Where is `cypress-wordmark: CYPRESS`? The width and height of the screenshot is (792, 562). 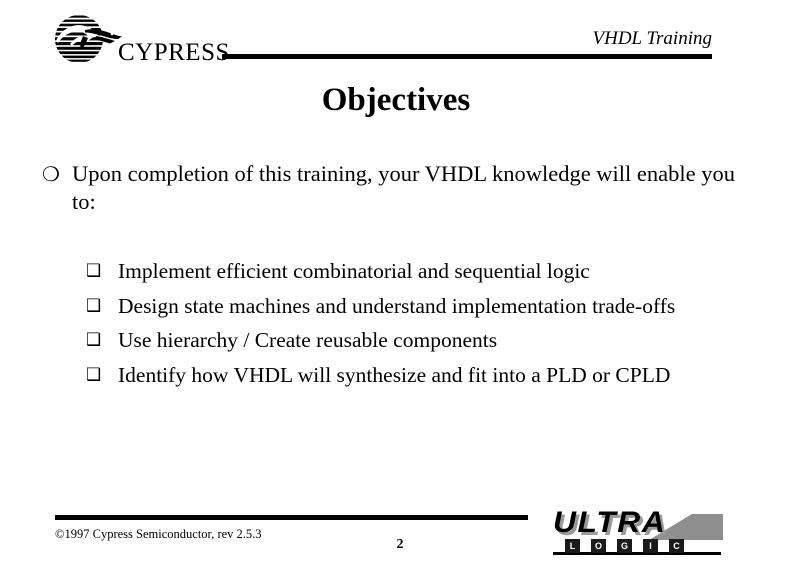 cypress-wordmark: CYPRESS is located at coordinates (174, 52).